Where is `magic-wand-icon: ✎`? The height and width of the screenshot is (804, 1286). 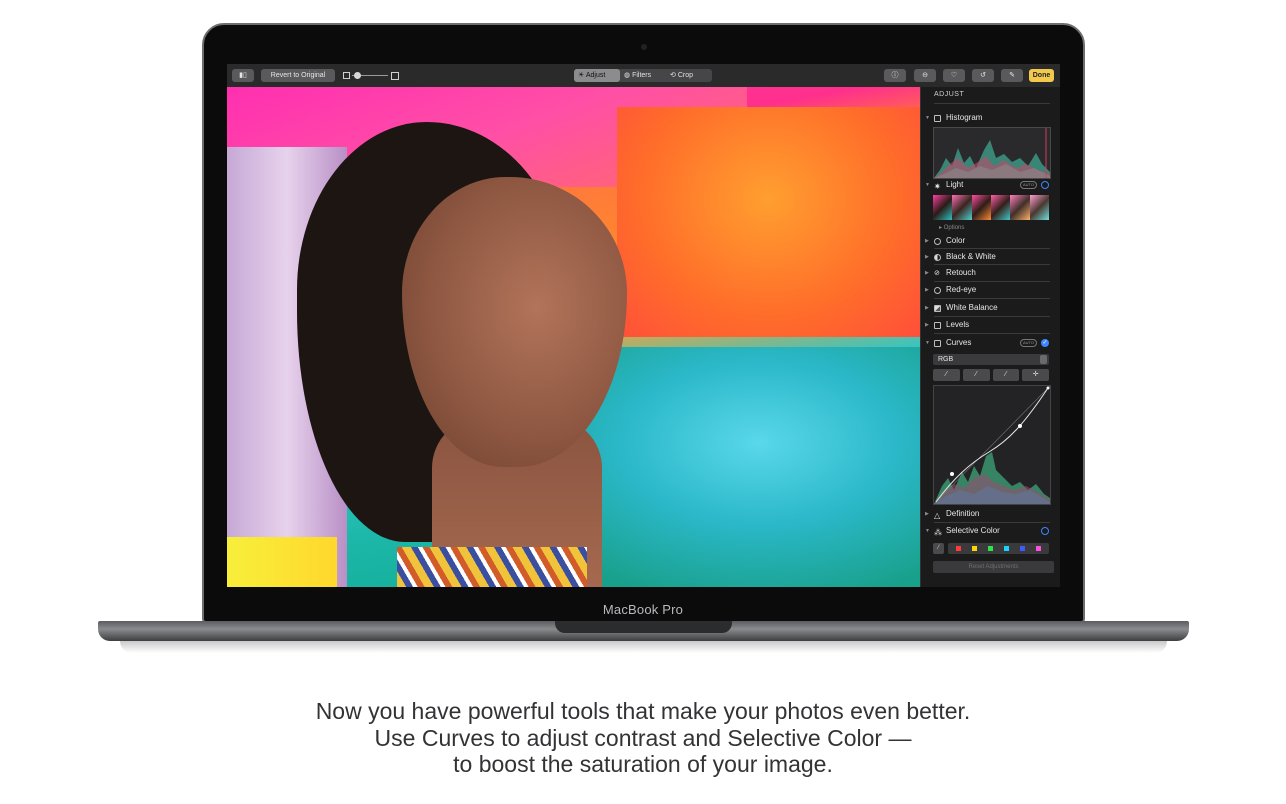 magic-wand-icon: ✎ is located at coordinates (1012, 75).